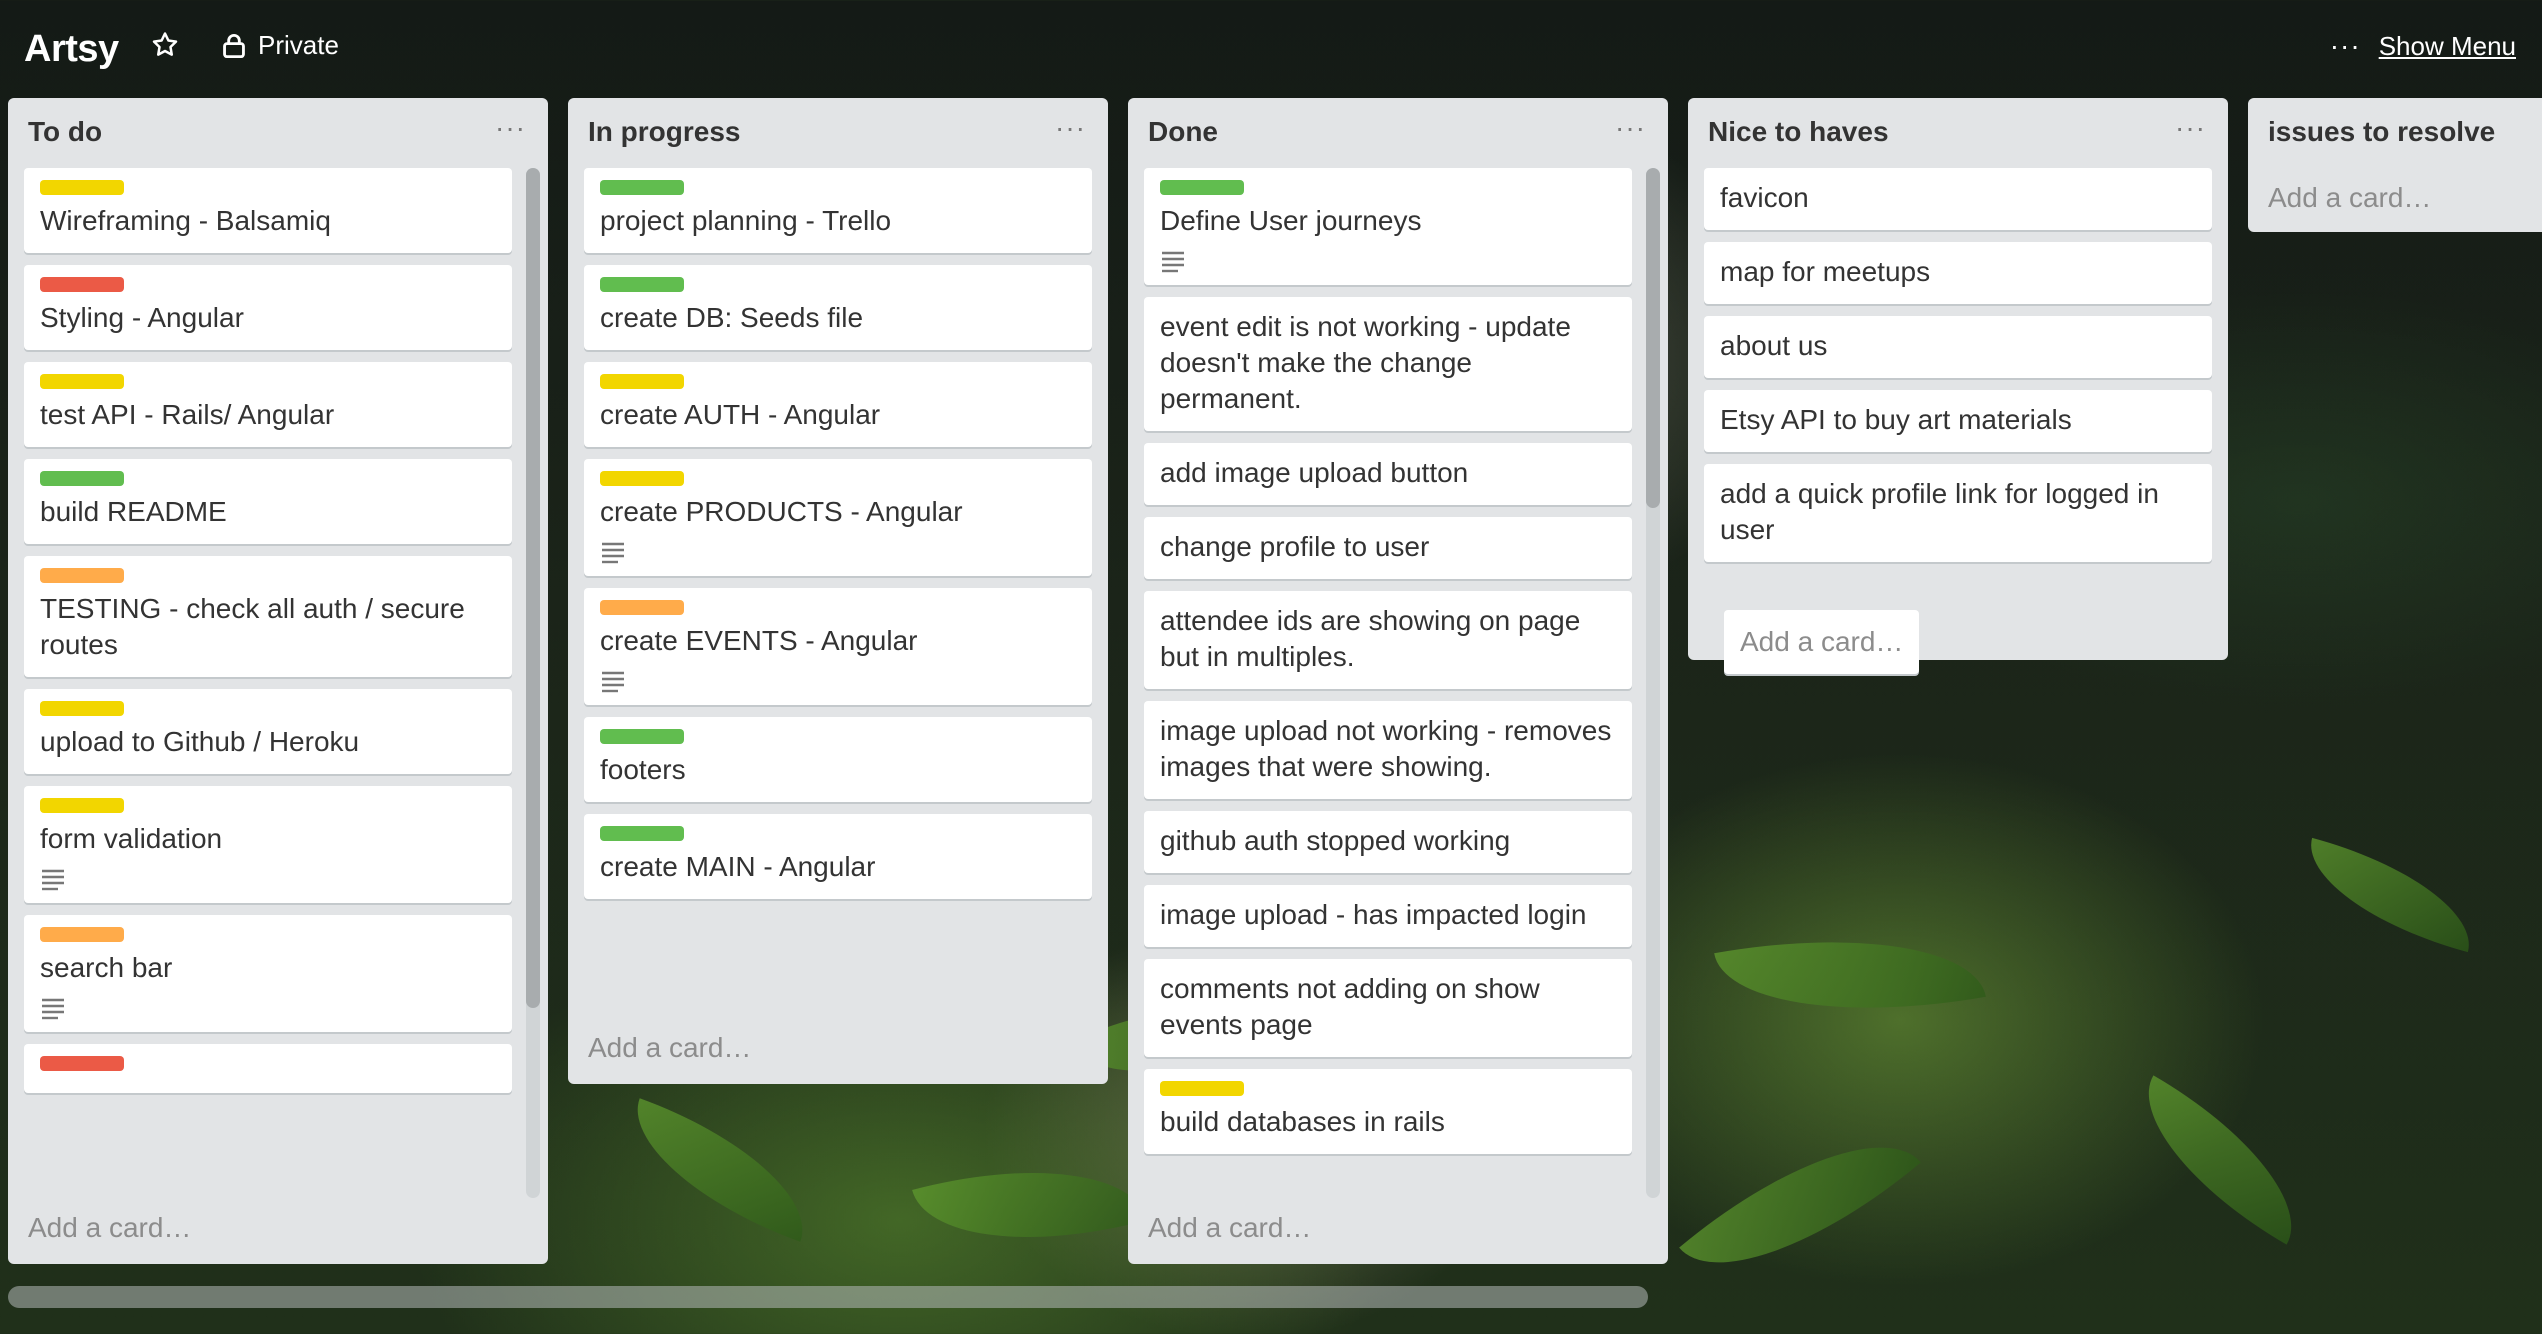  What do you see at coordinates (142, 317) in the screenshot?
I see `card-title: Styling - Angular` at bounding box center [142, 317].